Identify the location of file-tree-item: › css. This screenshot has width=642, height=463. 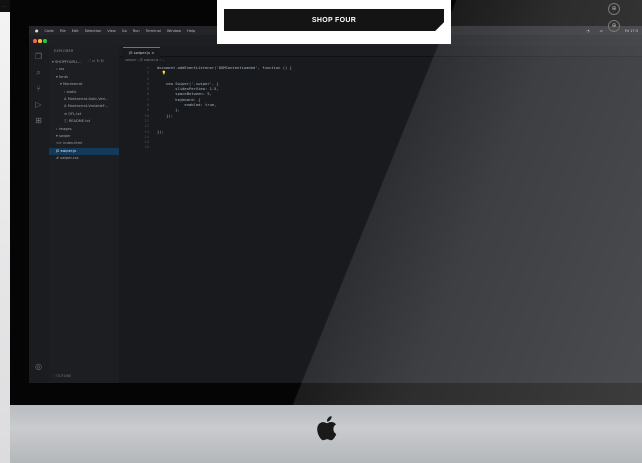
(84, 69).